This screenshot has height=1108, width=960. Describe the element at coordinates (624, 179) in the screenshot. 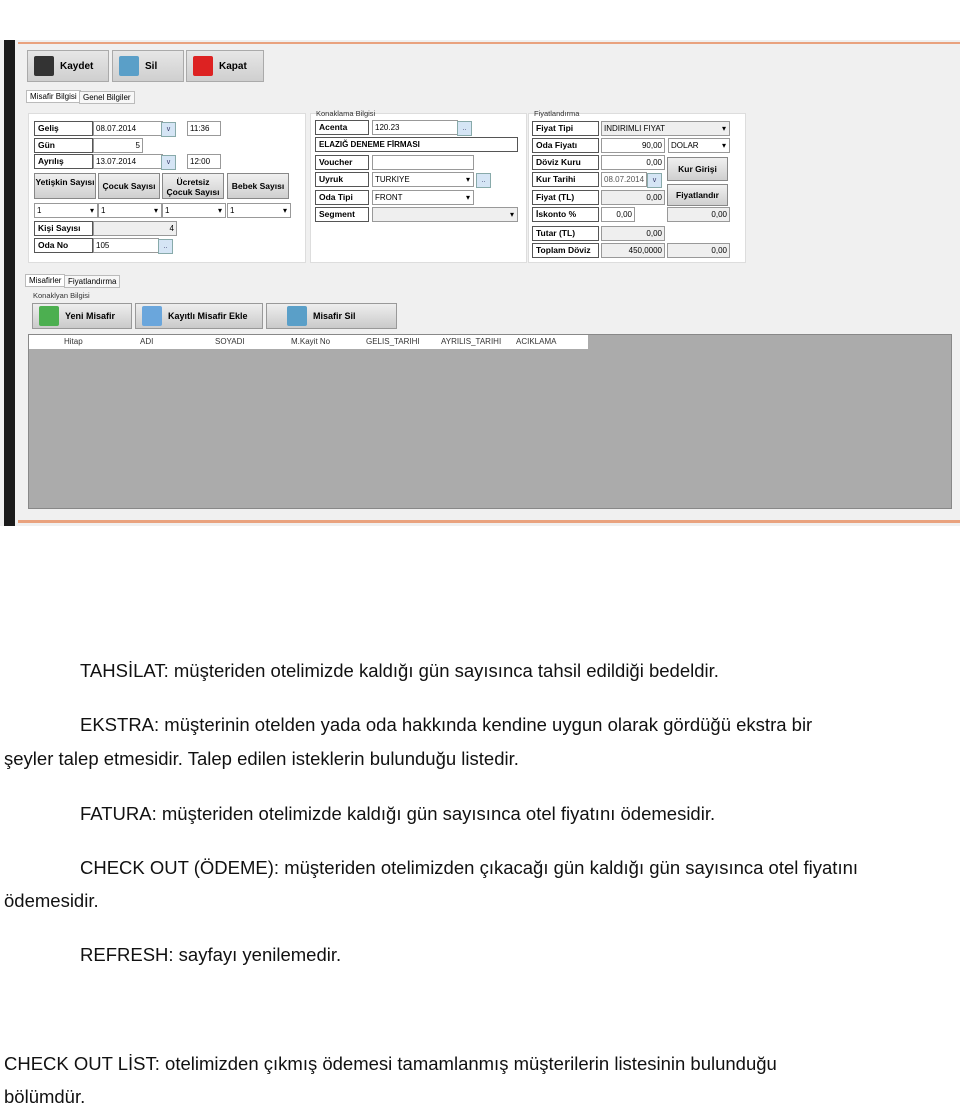

I see `kur-tarihi-field: 08.07.2014` at that location.